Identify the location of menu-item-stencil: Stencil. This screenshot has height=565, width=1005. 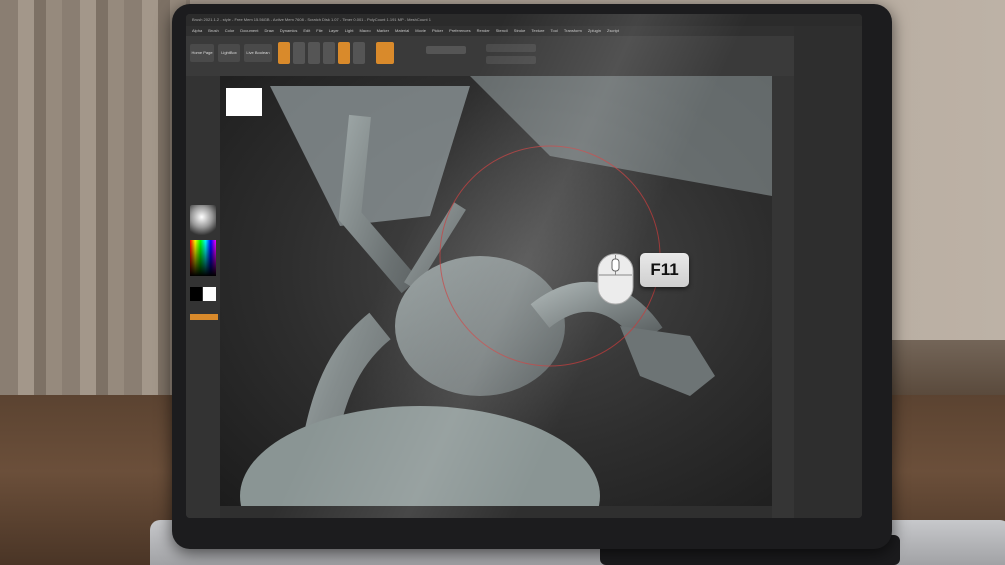
(502, 31).